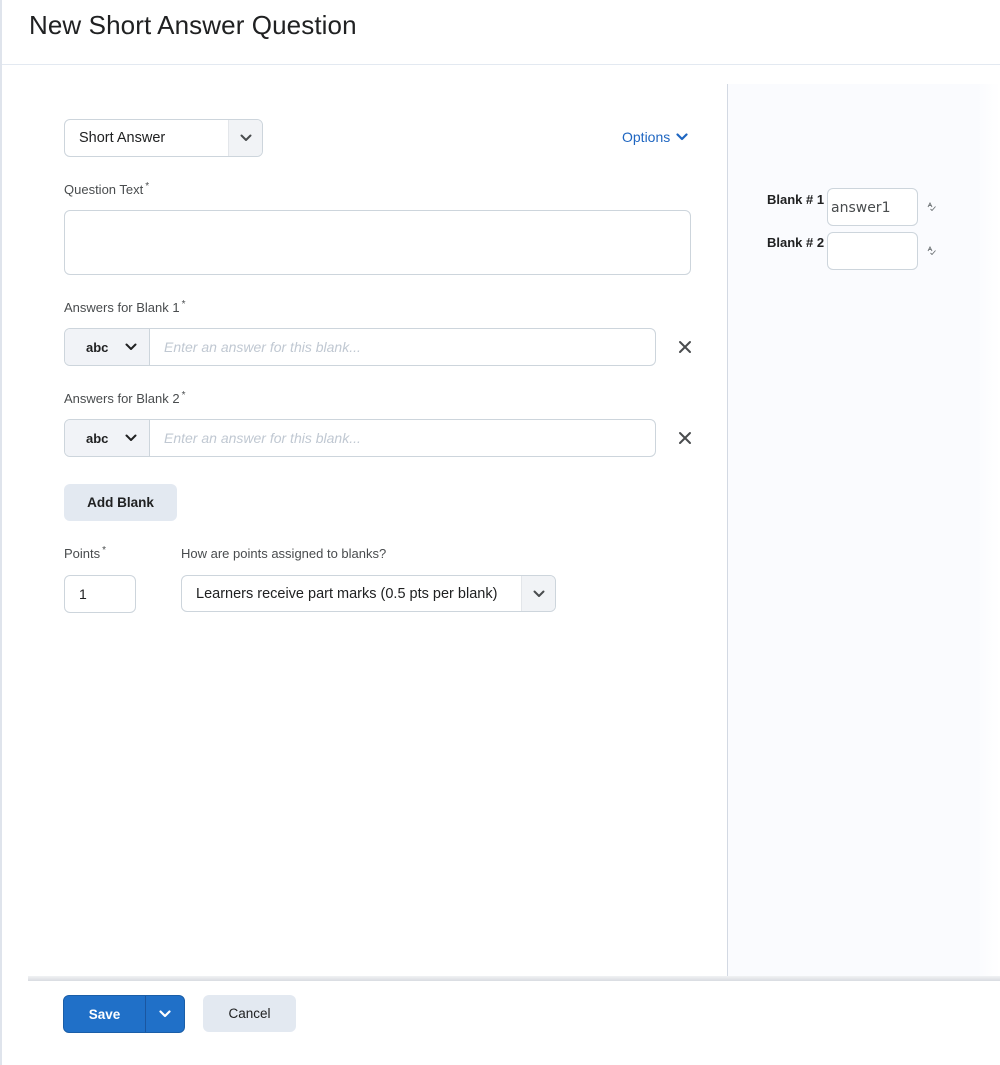 This screenshot has height=1065, width=1000. I want to click on save-options-button, so click(165, 1014).